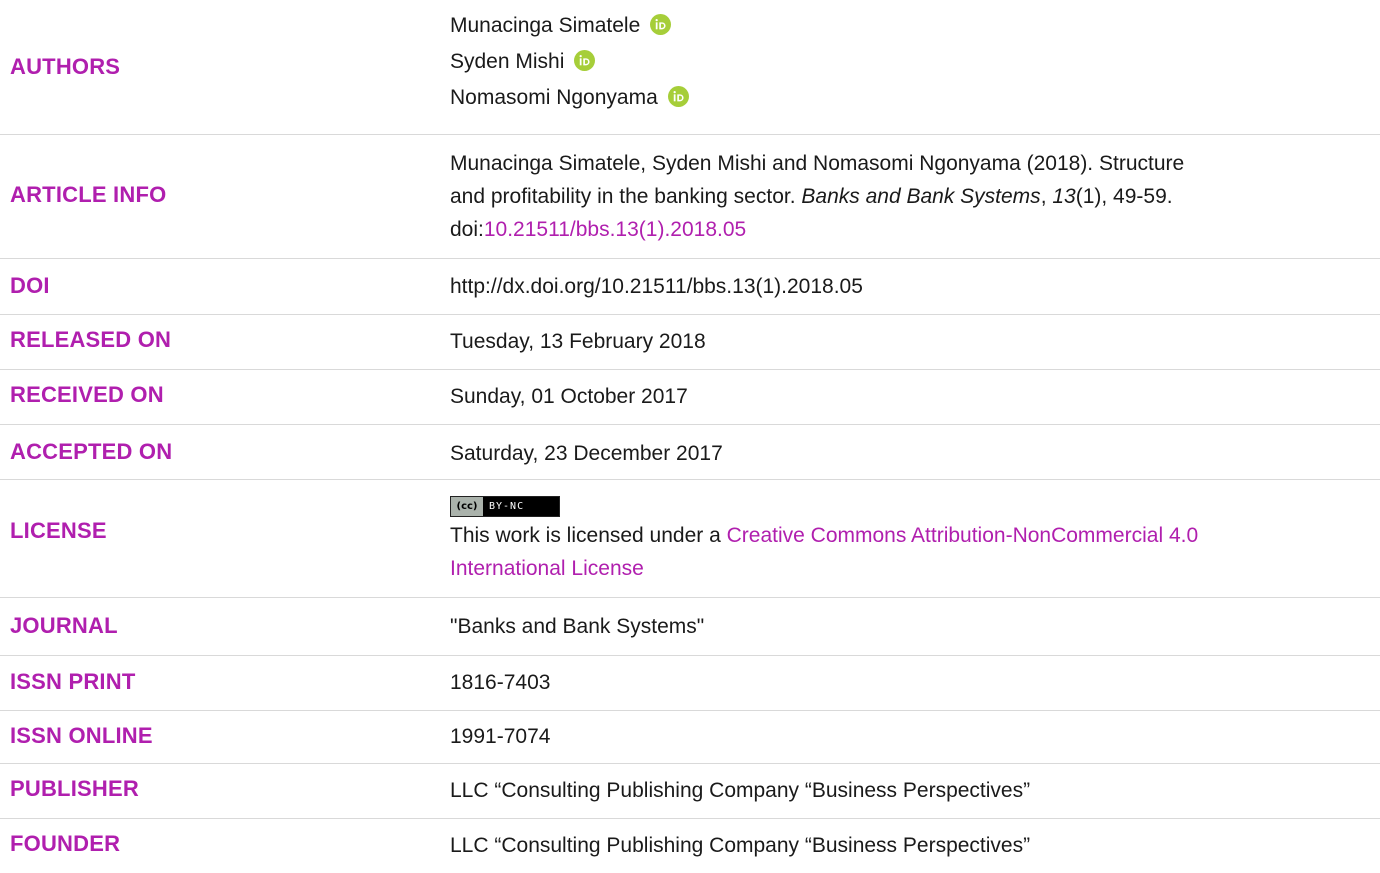  I want to click on license-text: This work is licensed under a, so click(588, 535).